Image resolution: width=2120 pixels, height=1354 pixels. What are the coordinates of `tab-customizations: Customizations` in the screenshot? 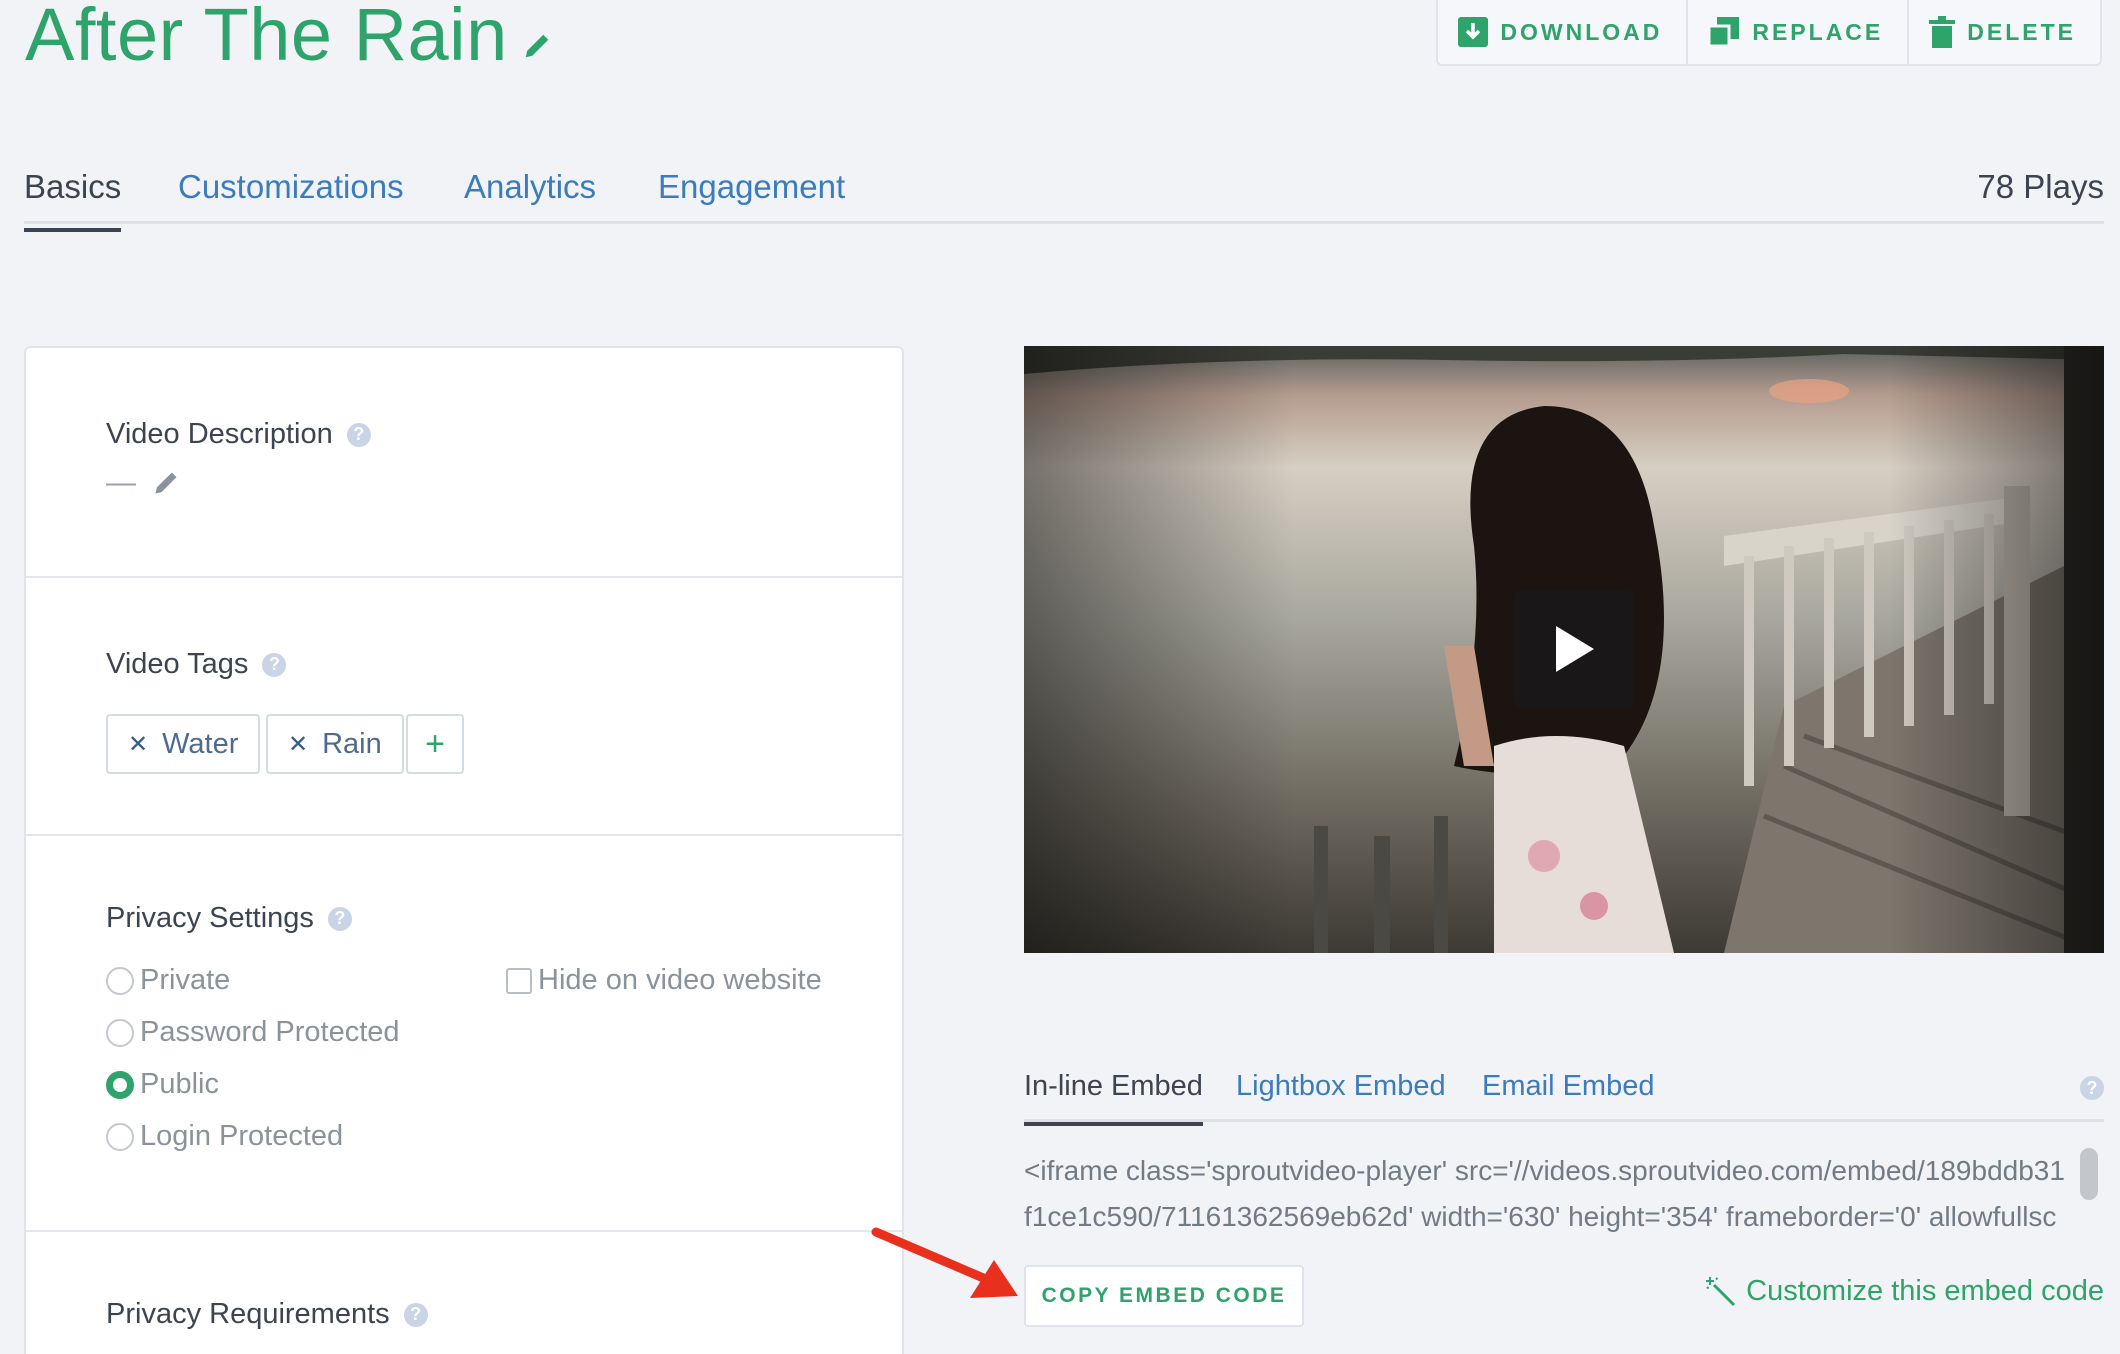 It's located at (291, 187).